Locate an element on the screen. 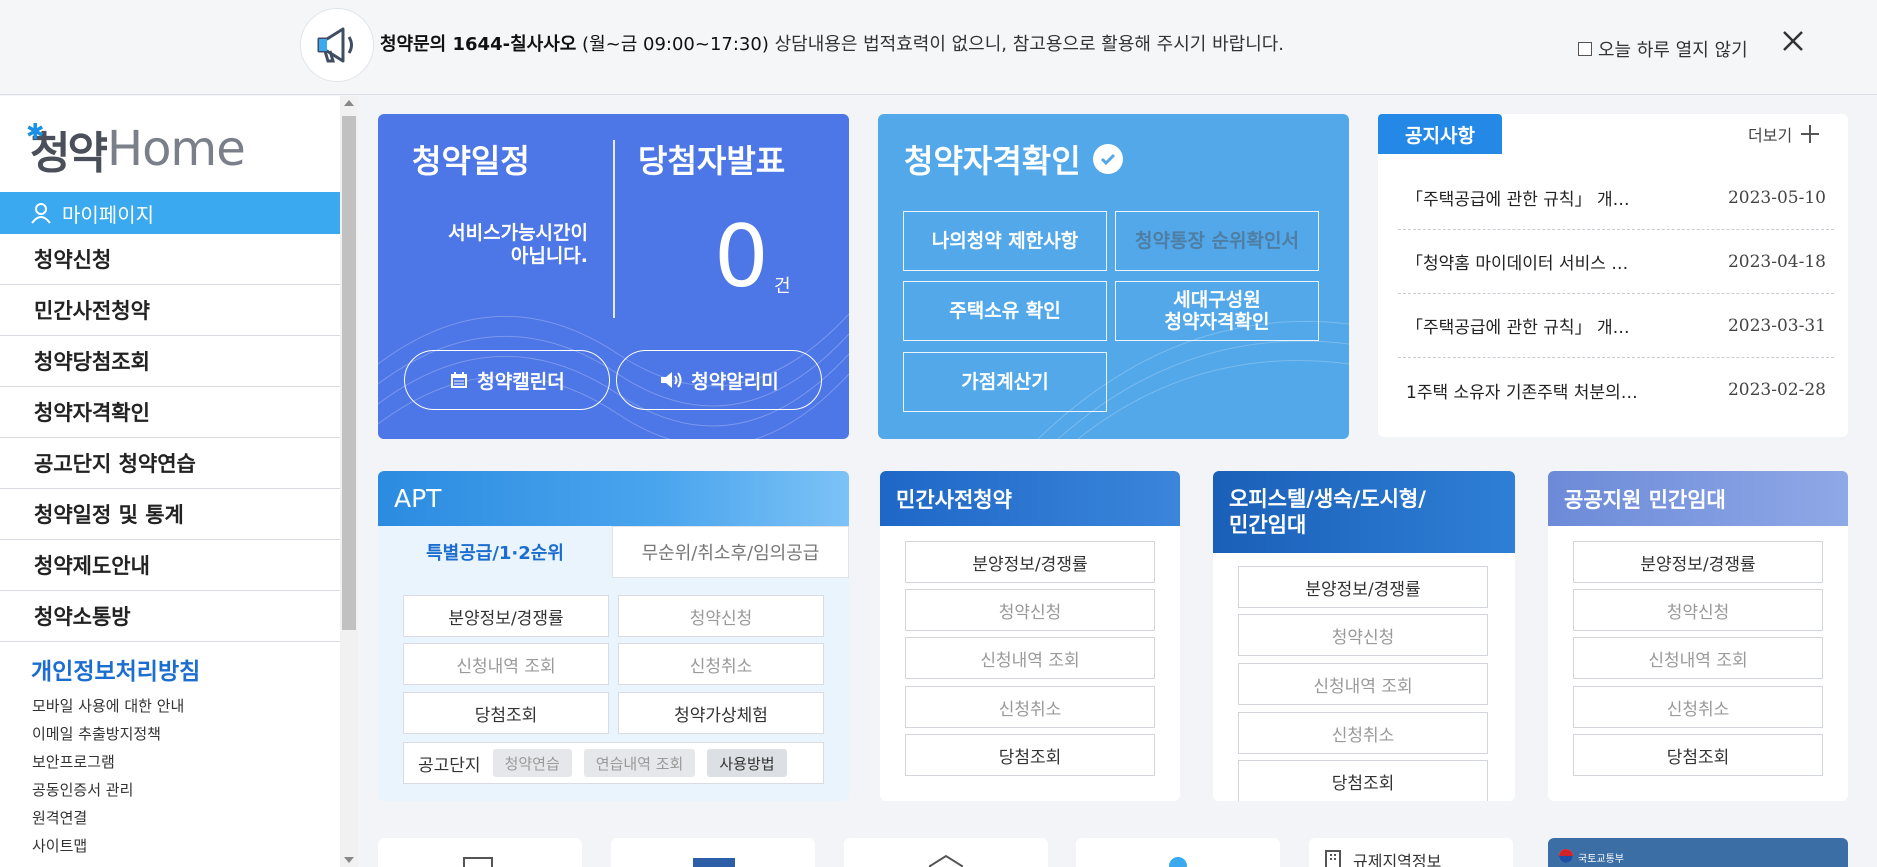 Image resolution: width=1877 pixels, height=867 pixels. score-calculator-button: 가점계산기 is located at coordinates (1005, 382).